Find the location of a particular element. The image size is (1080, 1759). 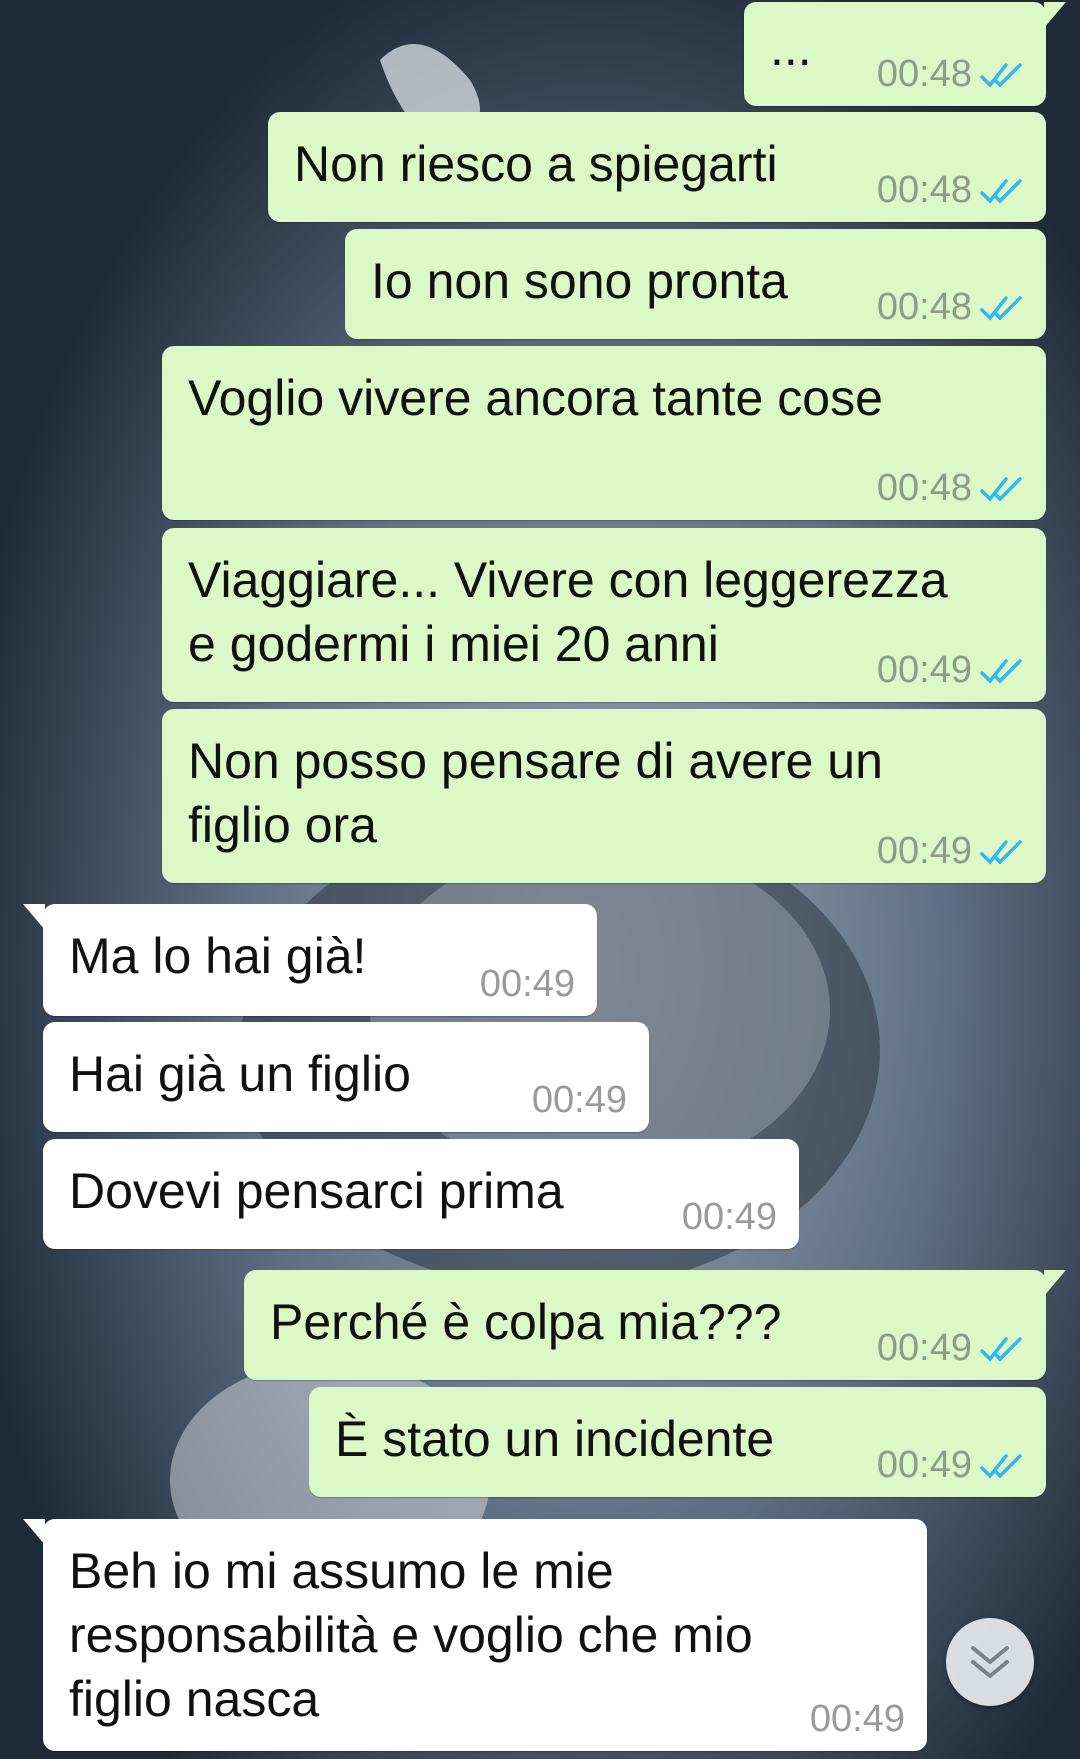

message-text: Hai già un figlio is located at coordinates (240, 1074).